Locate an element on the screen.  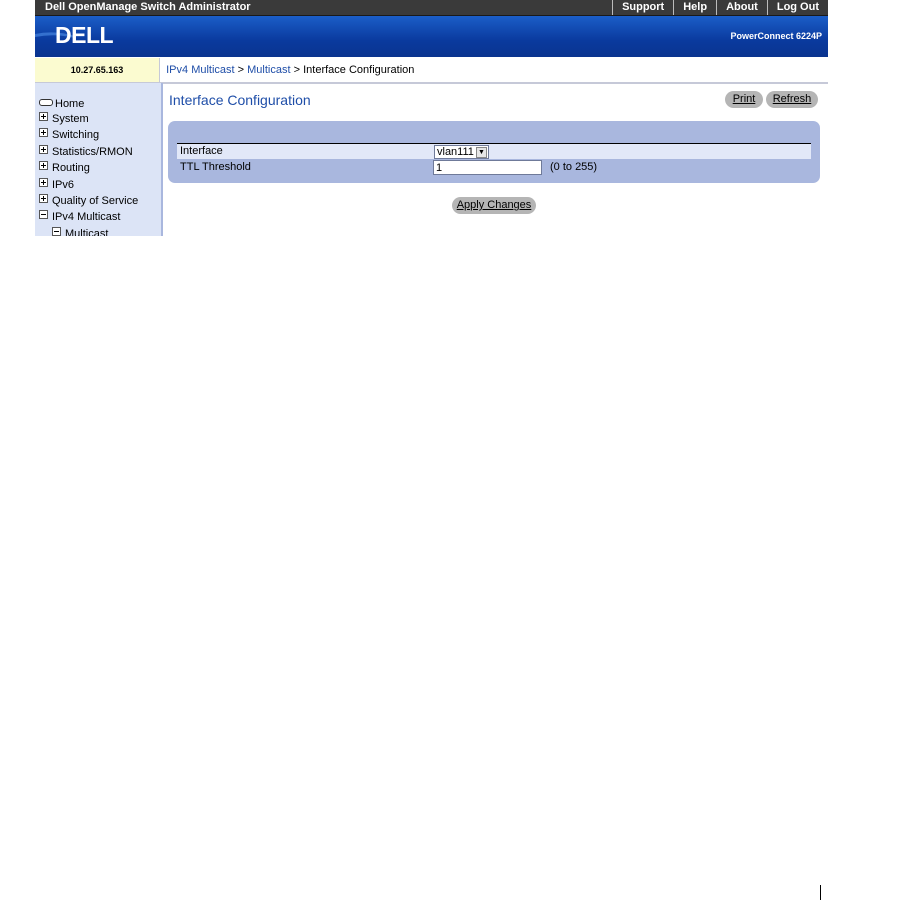
page-title: Interface Configuration is located at coordinates (240, 100).